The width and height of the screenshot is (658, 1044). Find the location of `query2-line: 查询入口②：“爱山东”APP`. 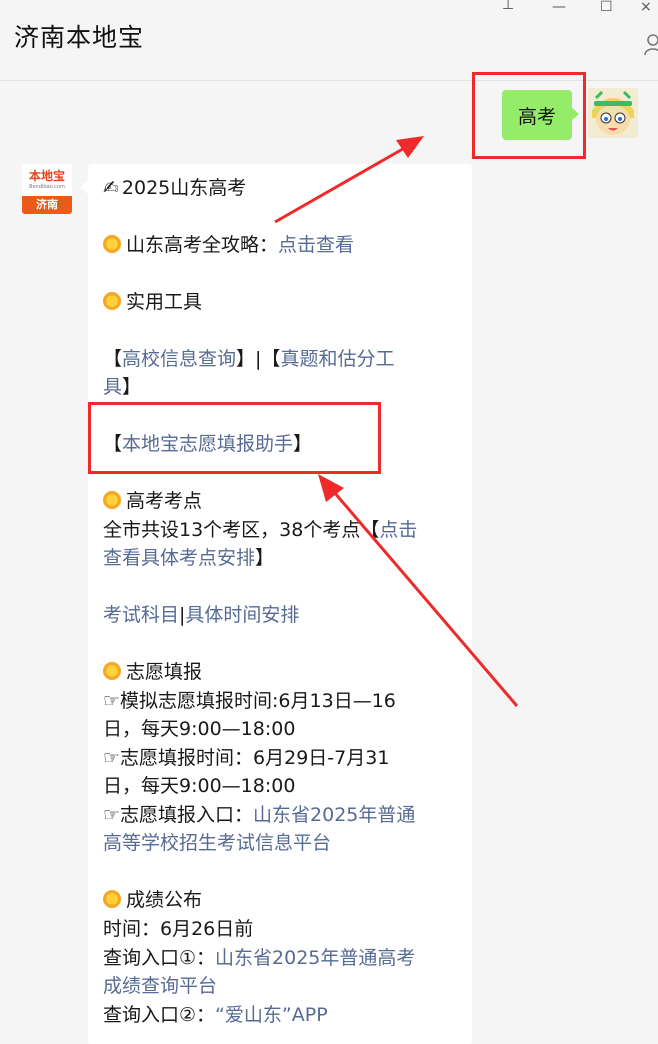

query2-line: 查询入口②：“爱山东”APP is located at coordinates (215, 1015).